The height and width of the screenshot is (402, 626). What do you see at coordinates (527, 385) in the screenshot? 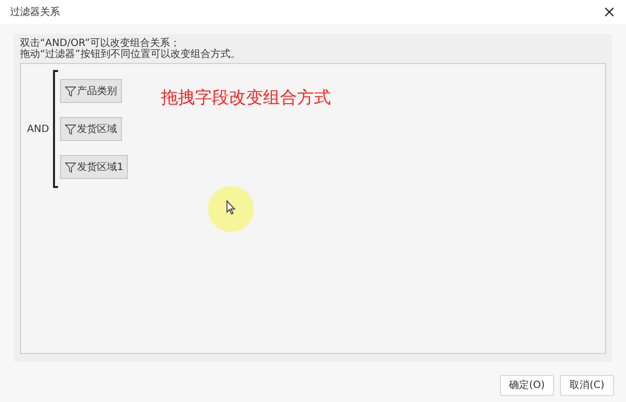
I see `ok-button: 确定(O)` at bounding box center [527, 385].